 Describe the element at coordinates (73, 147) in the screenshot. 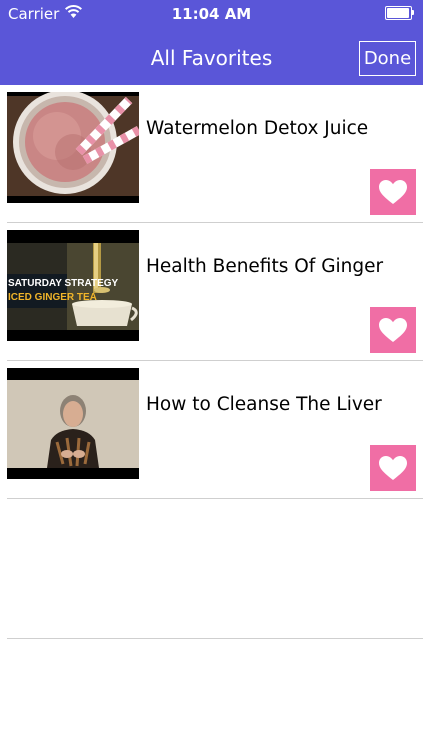

I see `smoothie-glass-thumbnail` at that location.